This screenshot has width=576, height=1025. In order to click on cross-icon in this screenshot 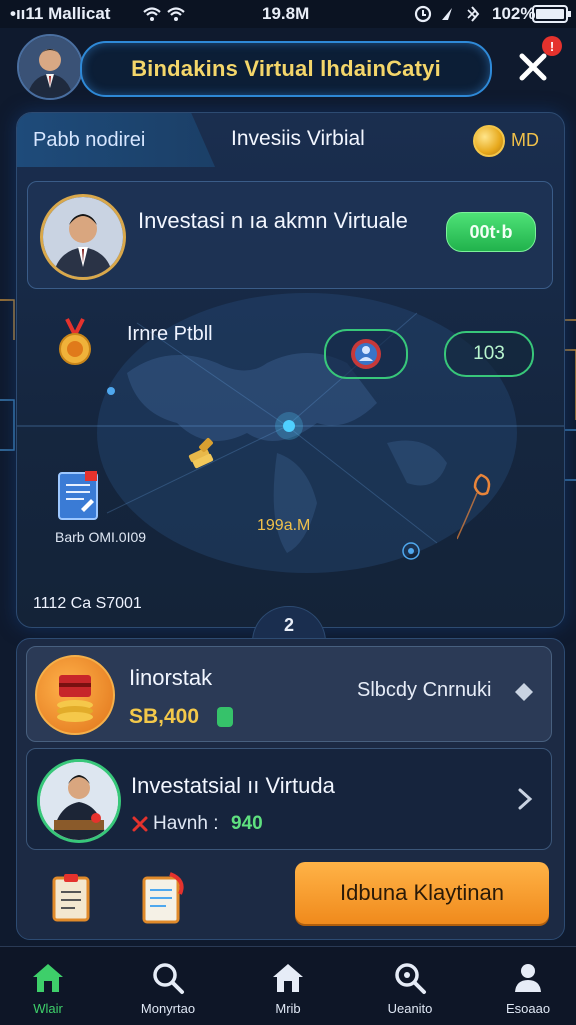, I will do `click(140, 824)`.